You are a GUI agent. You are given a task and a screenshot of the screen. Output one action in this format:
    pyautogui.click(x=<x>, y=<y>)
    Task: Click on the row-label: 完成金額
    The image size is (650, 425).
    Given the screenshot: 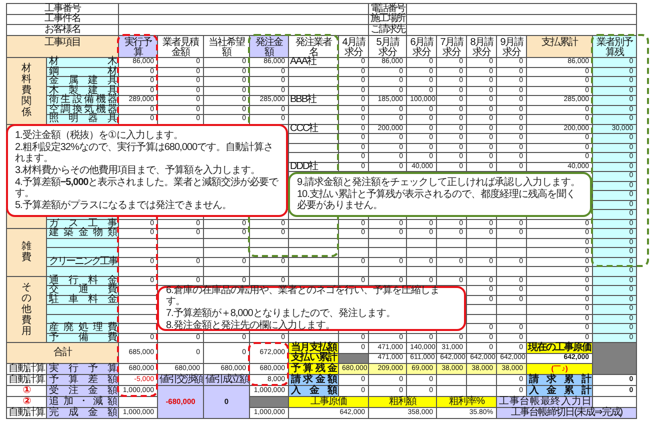 What is the action you would take?
    pyautogui.click(x=82, y=413)
    